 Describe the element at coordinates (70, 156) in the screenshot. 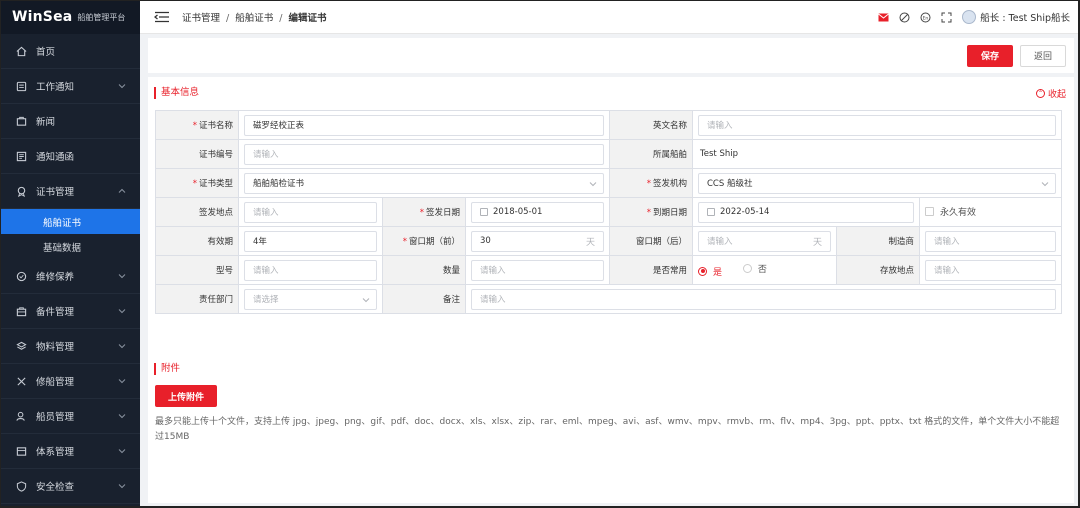

I see `sidebar-item-circulars: 通知通函` at that location.